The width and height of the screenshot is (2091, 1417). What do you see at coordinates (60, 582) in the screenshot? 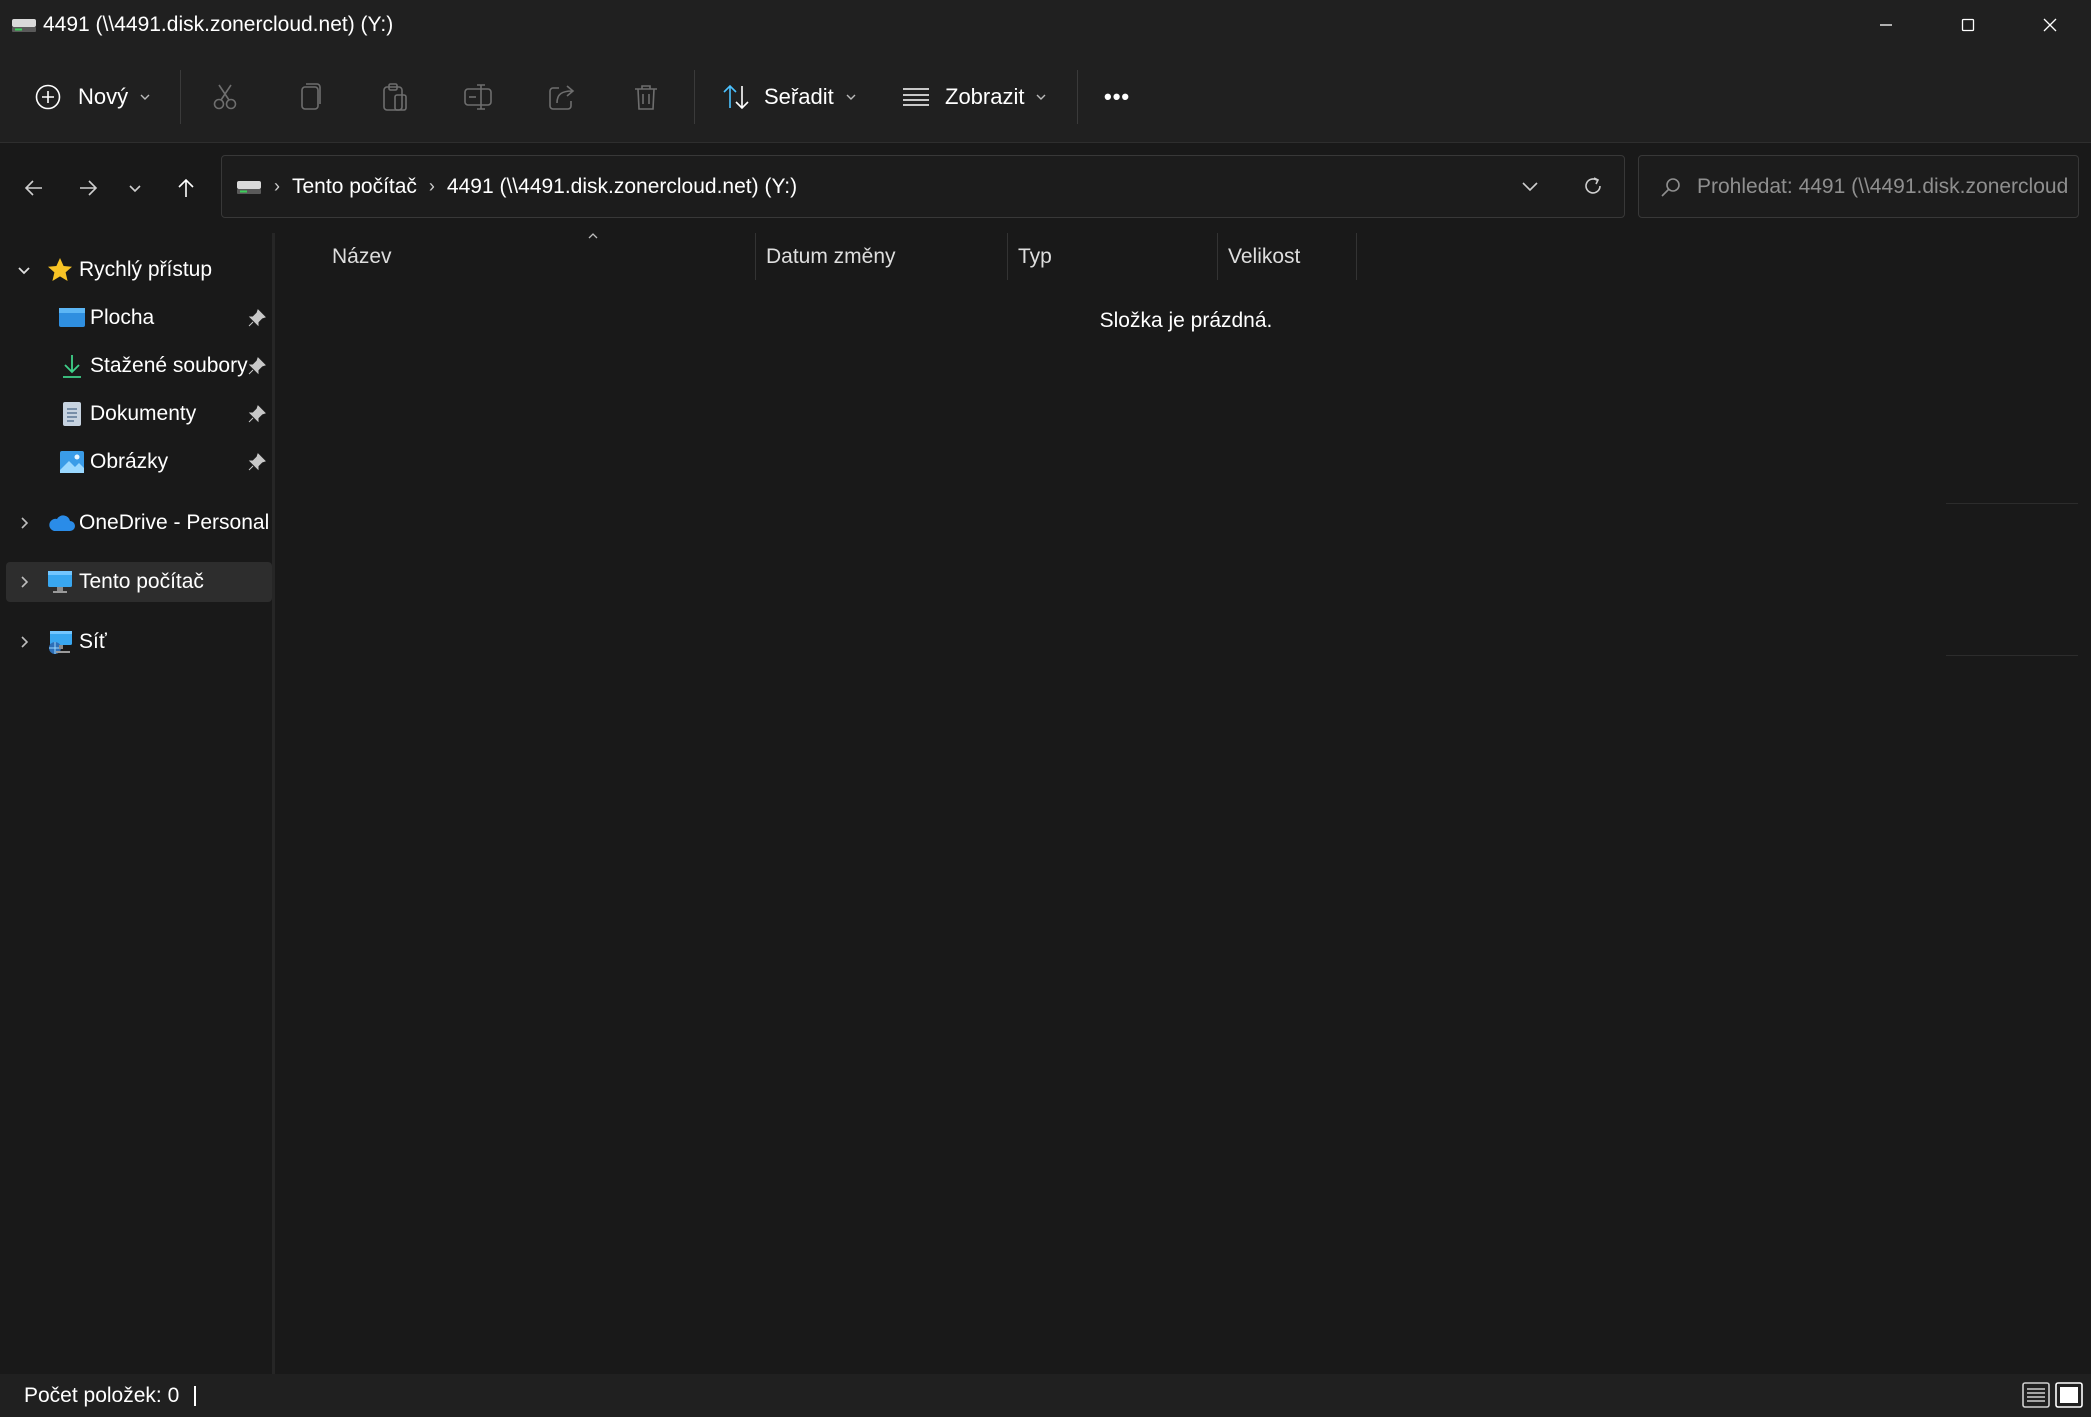
I see `computer-icon` at bounding box center [60, 582].